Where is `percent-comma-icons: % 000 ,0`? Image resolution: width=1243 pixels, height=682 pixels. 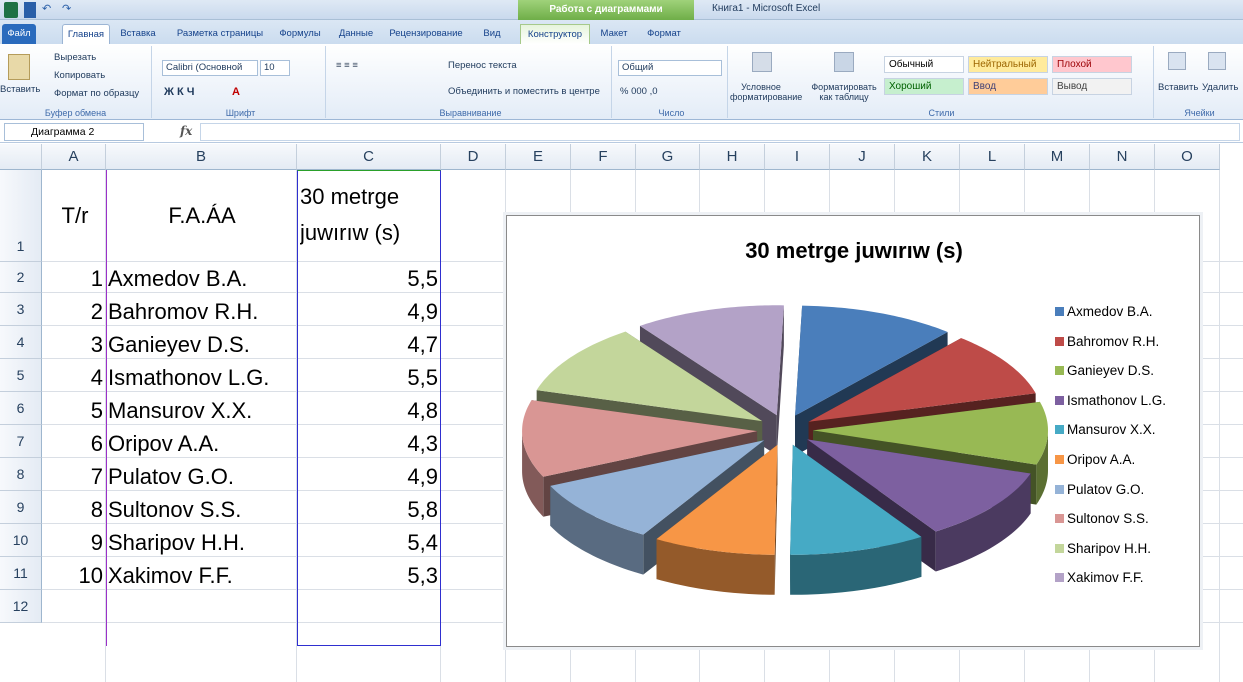 percent-comma-icons: % 000 ,0 is located at coordinates (639, 91).